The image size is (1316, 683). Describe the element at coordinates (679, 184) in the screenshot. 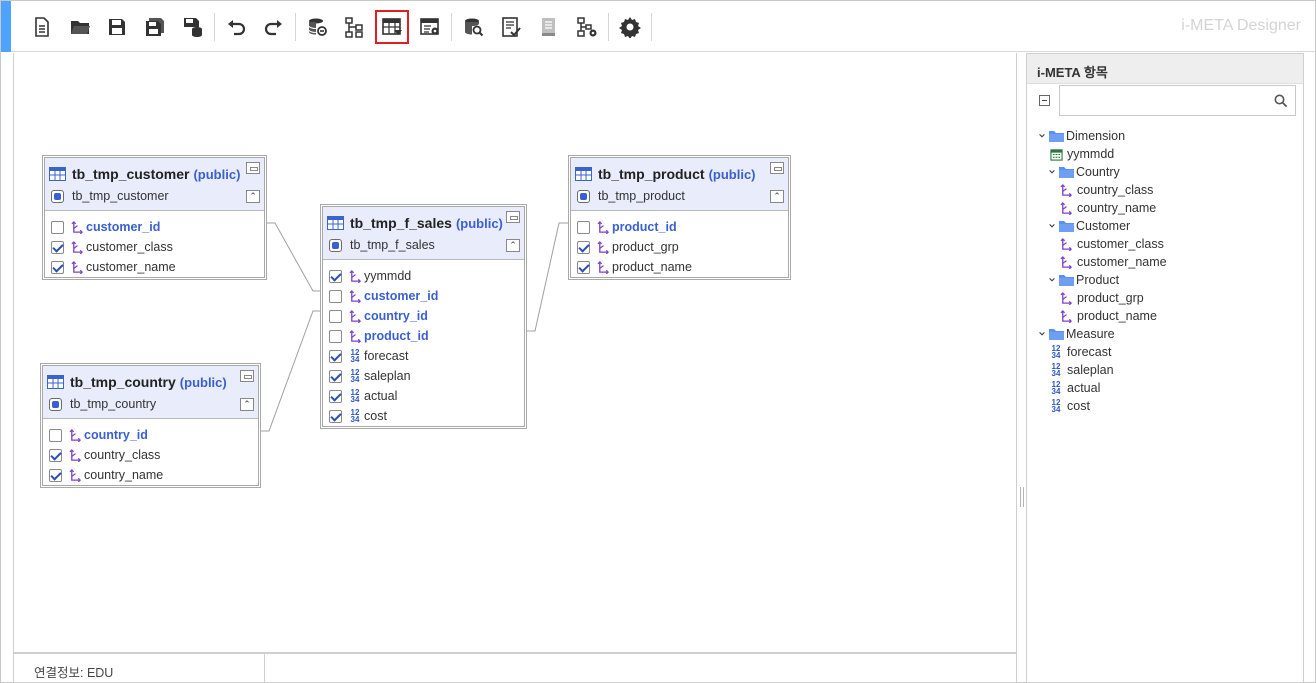

I see `table-header: tb_tmp_product (public) tb_tmp_product ⌃` at that location.